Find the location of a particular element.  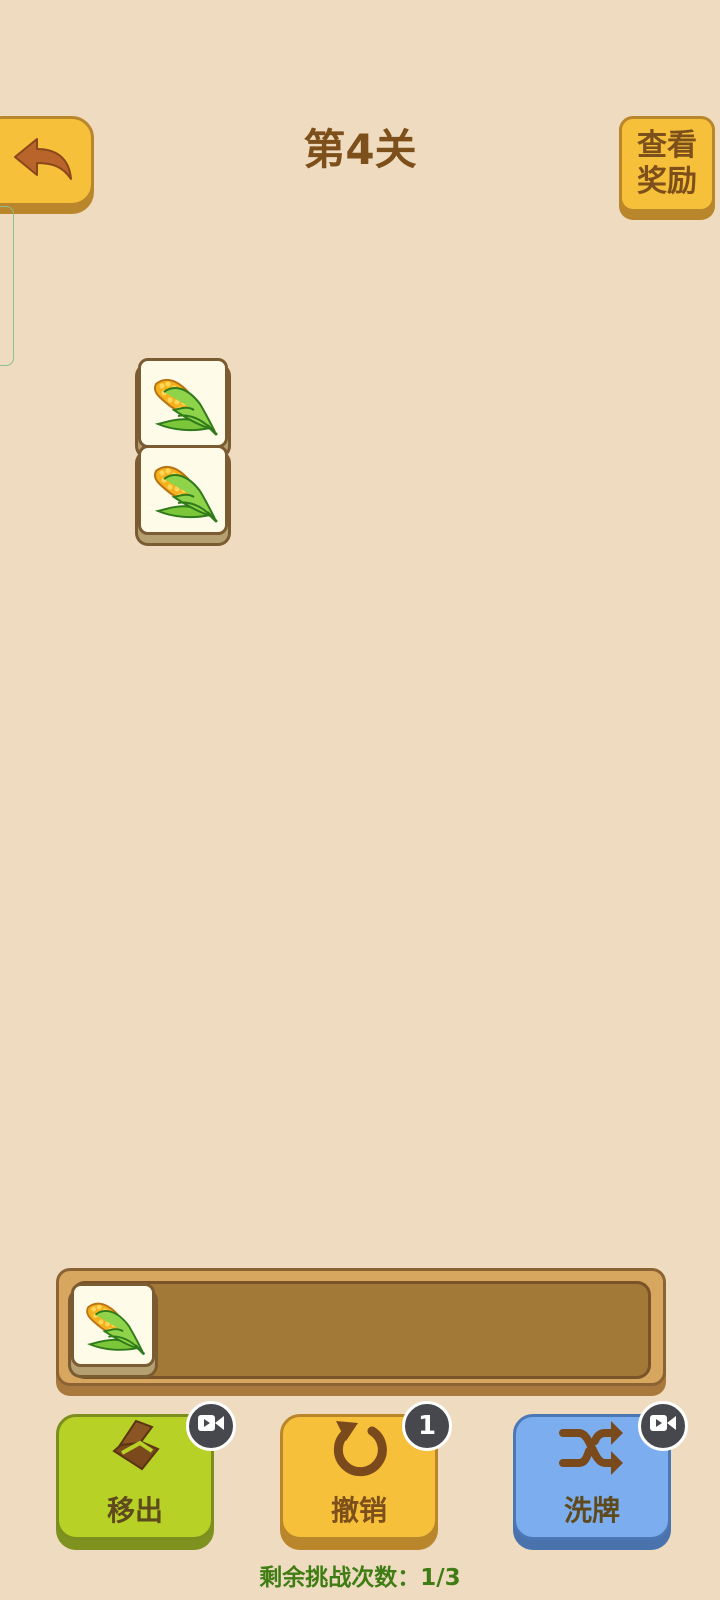

remaining-attempts-text: 剩余挑战次数：1/3 is located at coordinates (360, 1578).